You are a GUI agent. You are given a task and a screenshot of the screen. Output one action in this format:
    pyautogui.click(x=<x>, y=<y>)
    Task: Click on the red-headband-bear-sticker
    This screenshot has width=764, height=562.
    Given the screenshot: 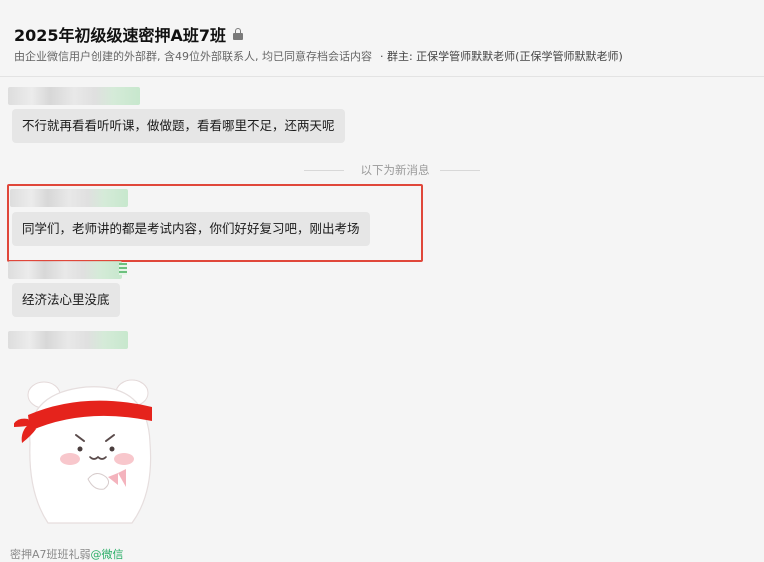 What is the action you would take?
    pyautogui.click(x=89, y=453)
    